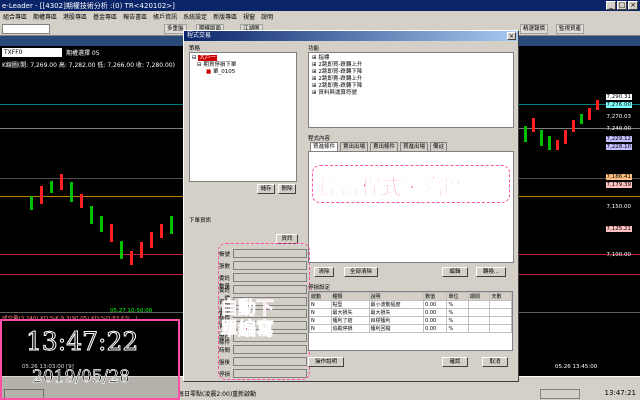  Describe the element at coordinates (351, 36) in the screenshot. I see `dialog-titlebar: 程式交易 ×` at that location.